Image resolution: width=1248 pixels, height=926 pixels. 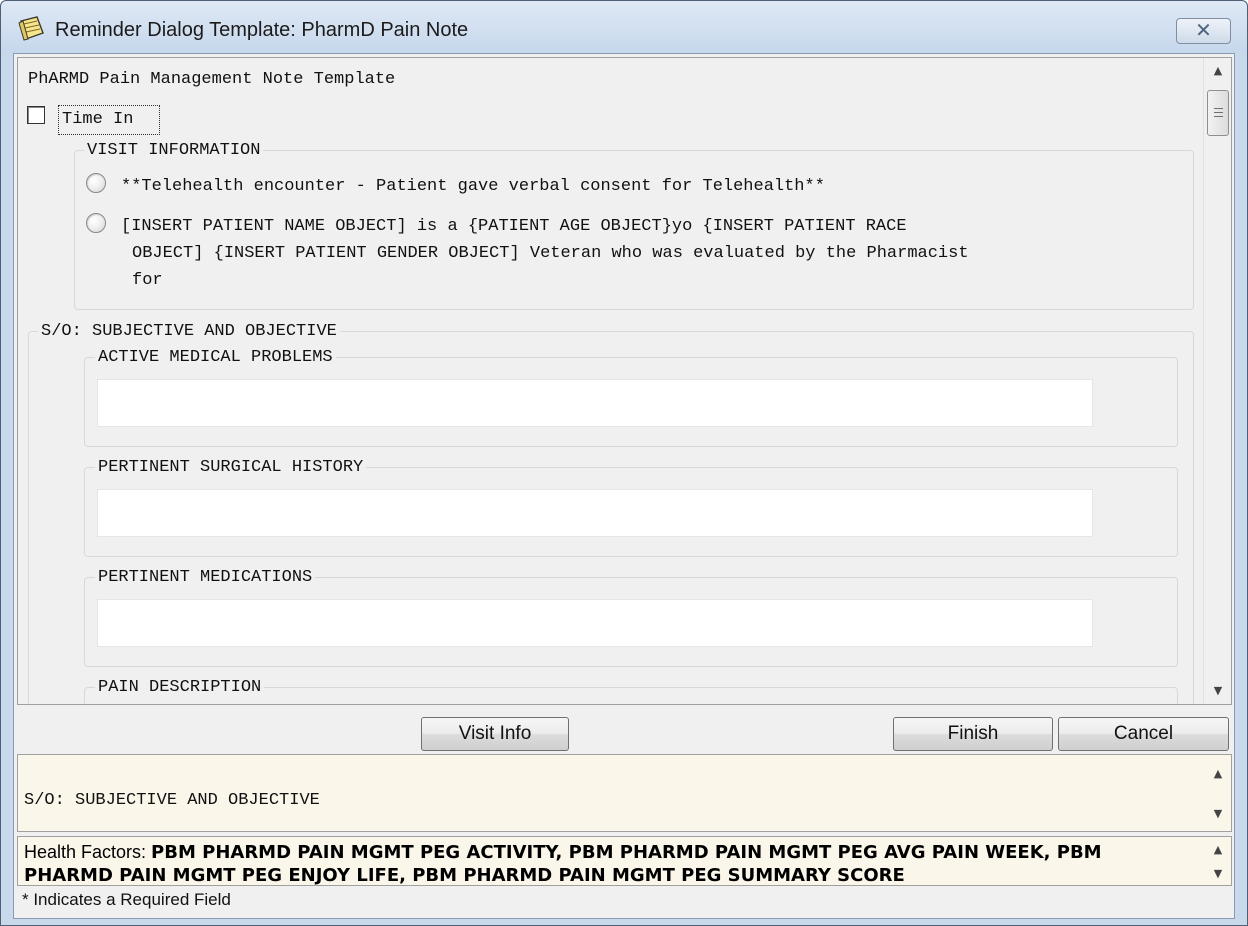 I want to click on visit-info-button: Visit Info, so click(x=495, y=734).